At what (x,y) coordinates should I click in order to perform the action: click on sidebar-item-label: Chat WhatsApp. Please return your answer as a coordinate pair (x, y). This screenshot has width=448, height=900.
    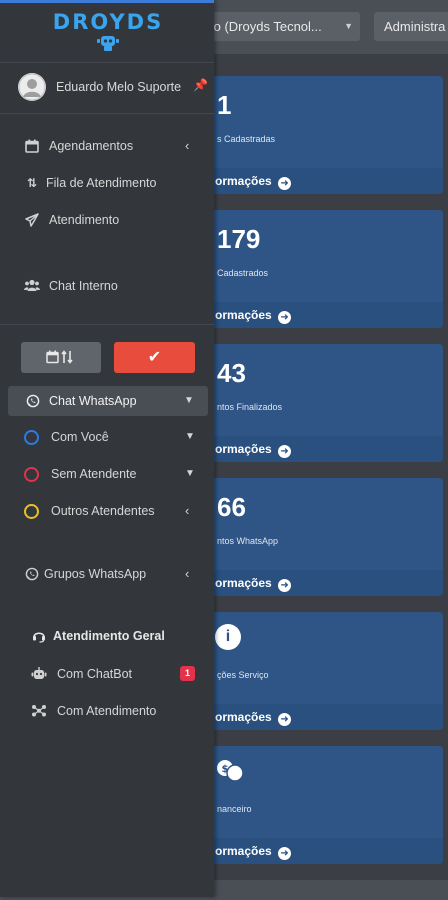
    Looking at the image, I should click on (93, 401).